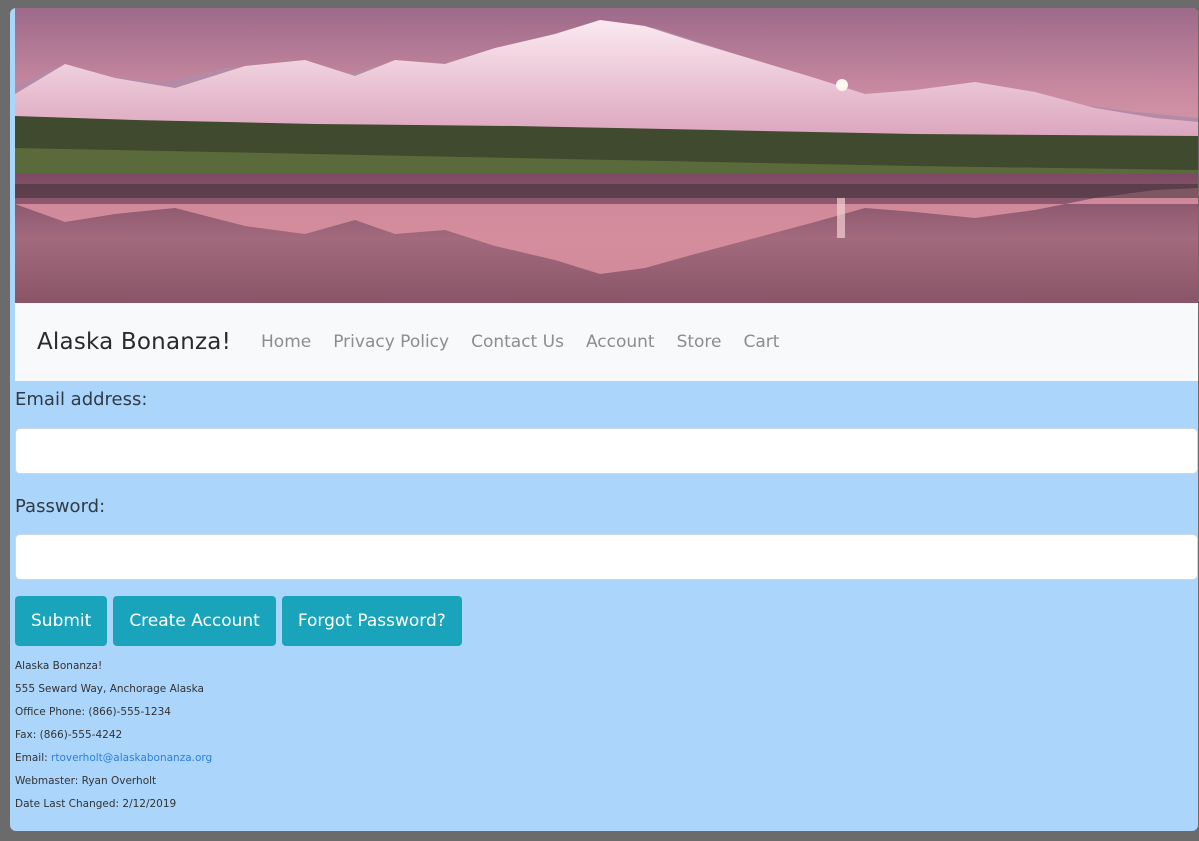 The width and height of the screenshot is (1199, 841). Describe the element at coordinates (96, 804) in the screenshot. I see `footer-last-changed: Date Last Changed: 2/12/2019` at that location.